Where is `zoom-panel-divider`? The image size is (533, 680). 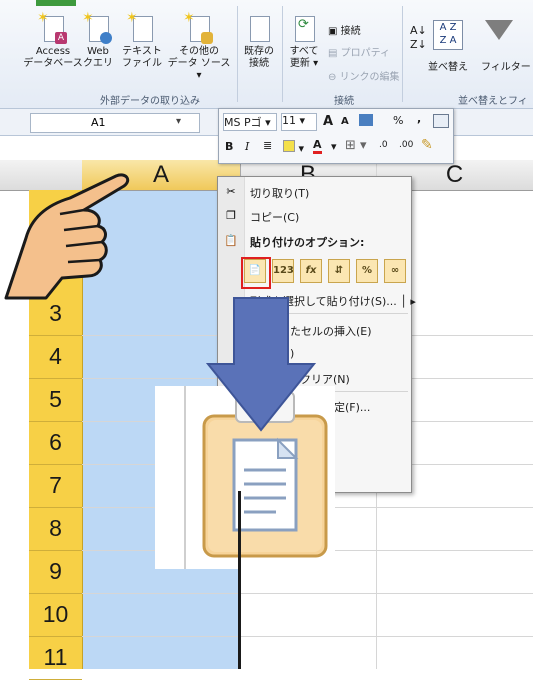 zoom-panel-divider is located at coordinates (185, 477).